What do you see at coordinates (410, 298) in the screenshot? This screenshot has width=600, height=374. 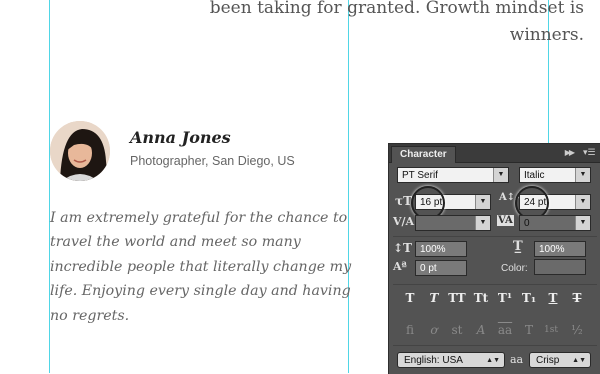 I see `faux-bold-button: T` at bounding box center [410, 298].